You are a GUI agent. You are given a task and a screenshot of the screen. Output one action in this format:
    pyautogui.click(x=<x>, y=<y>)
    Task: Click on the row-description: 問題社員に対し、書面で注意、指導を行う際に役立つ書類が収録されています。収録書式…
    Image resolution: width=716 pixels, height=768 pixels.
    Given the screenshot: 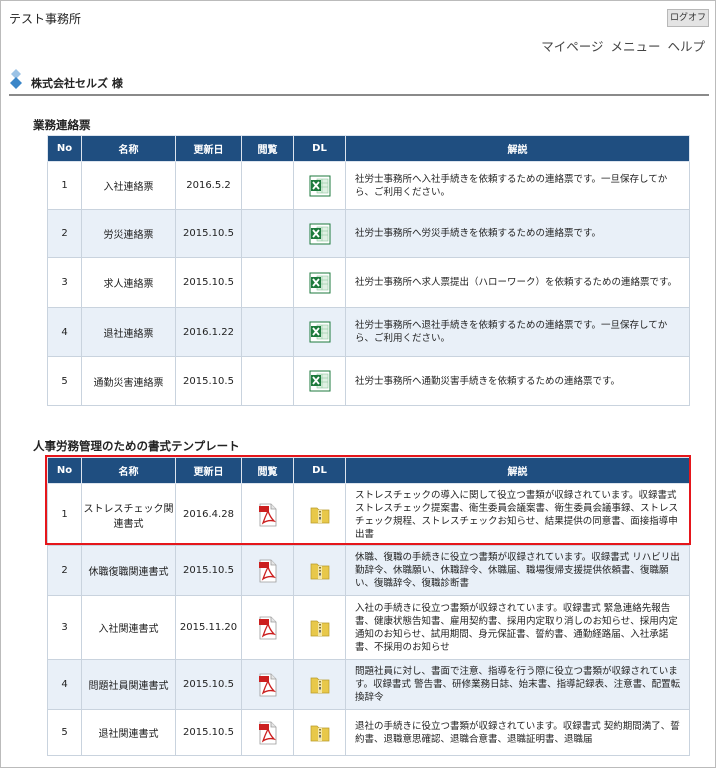 What is the action you would take?
    pyautogui.click(x=517, y=684)
    